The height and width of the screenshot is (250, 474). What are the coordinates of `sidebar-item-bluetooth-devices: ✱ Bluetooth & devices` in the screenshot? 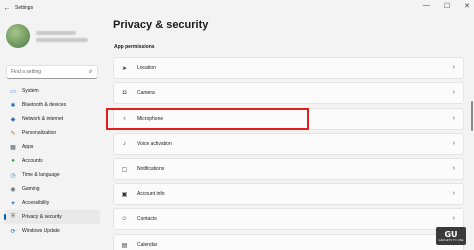 It's located at (52, 105).